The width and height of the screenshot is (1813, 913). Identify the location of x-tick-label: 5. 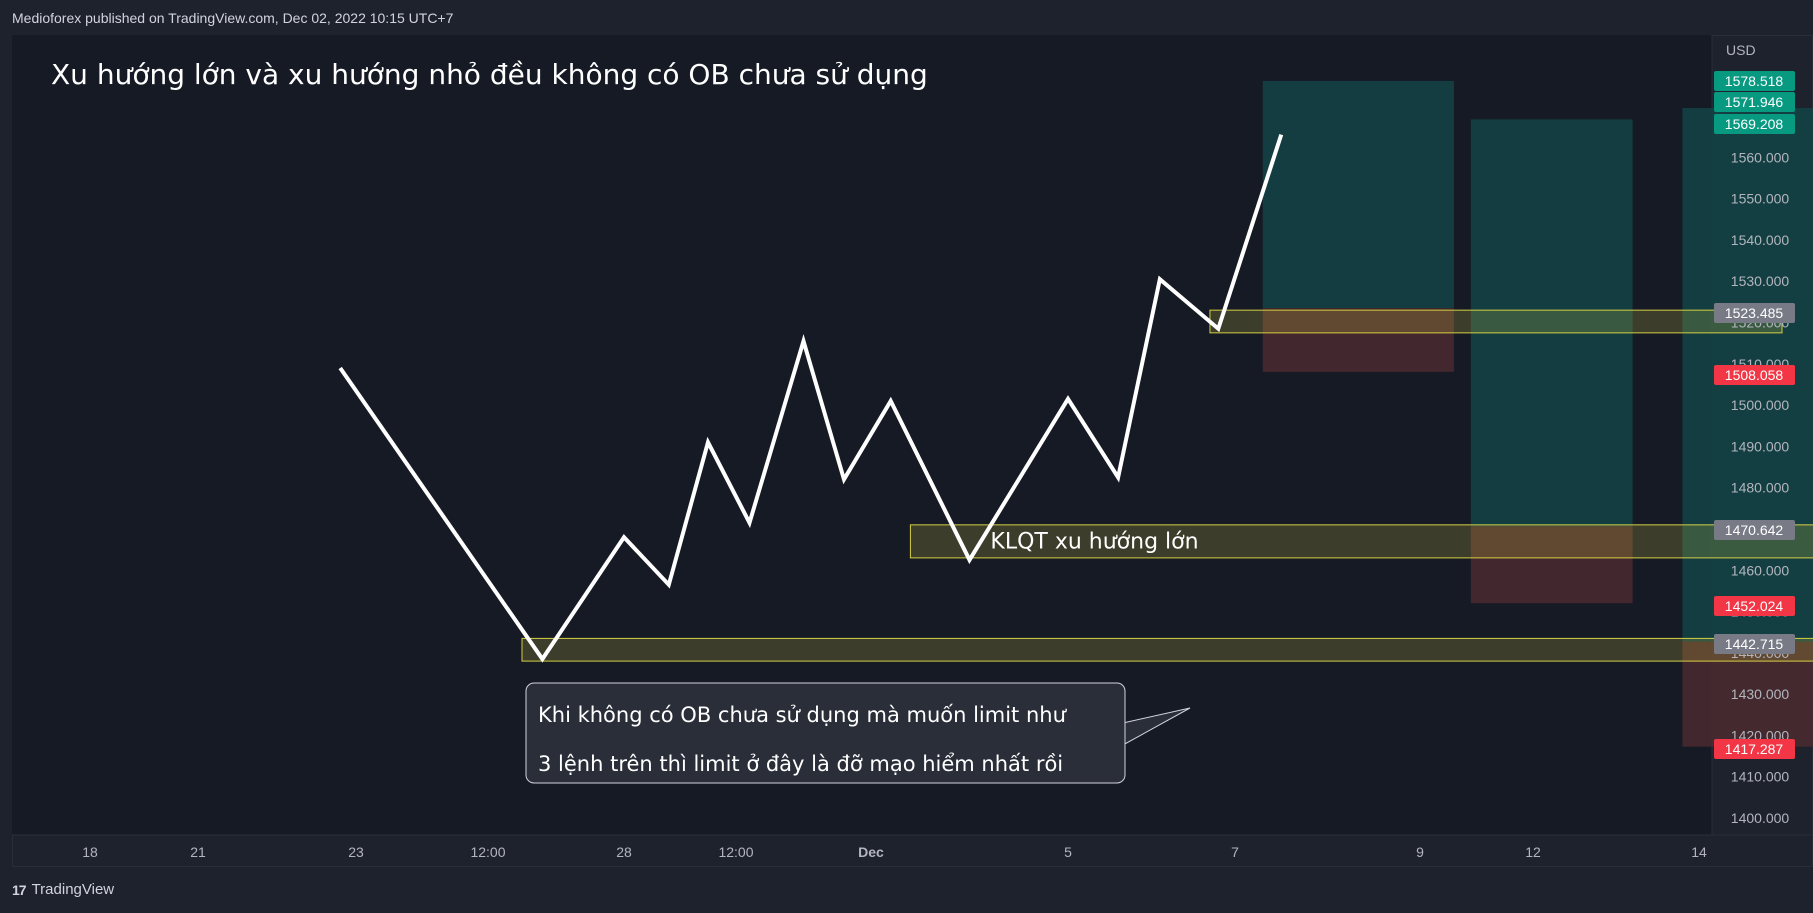
(1068, 852).